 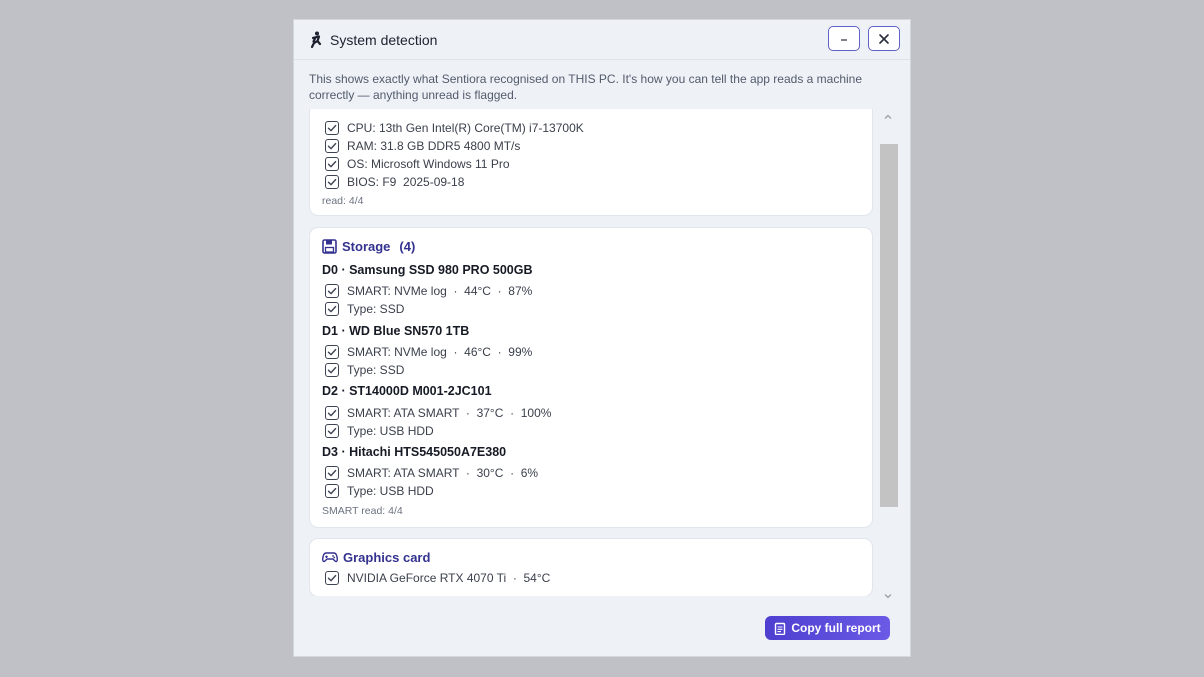 I want to click on drive-name: D0 · Samsung SSD 980 PRO 500GB, so click(x=427, y=270).